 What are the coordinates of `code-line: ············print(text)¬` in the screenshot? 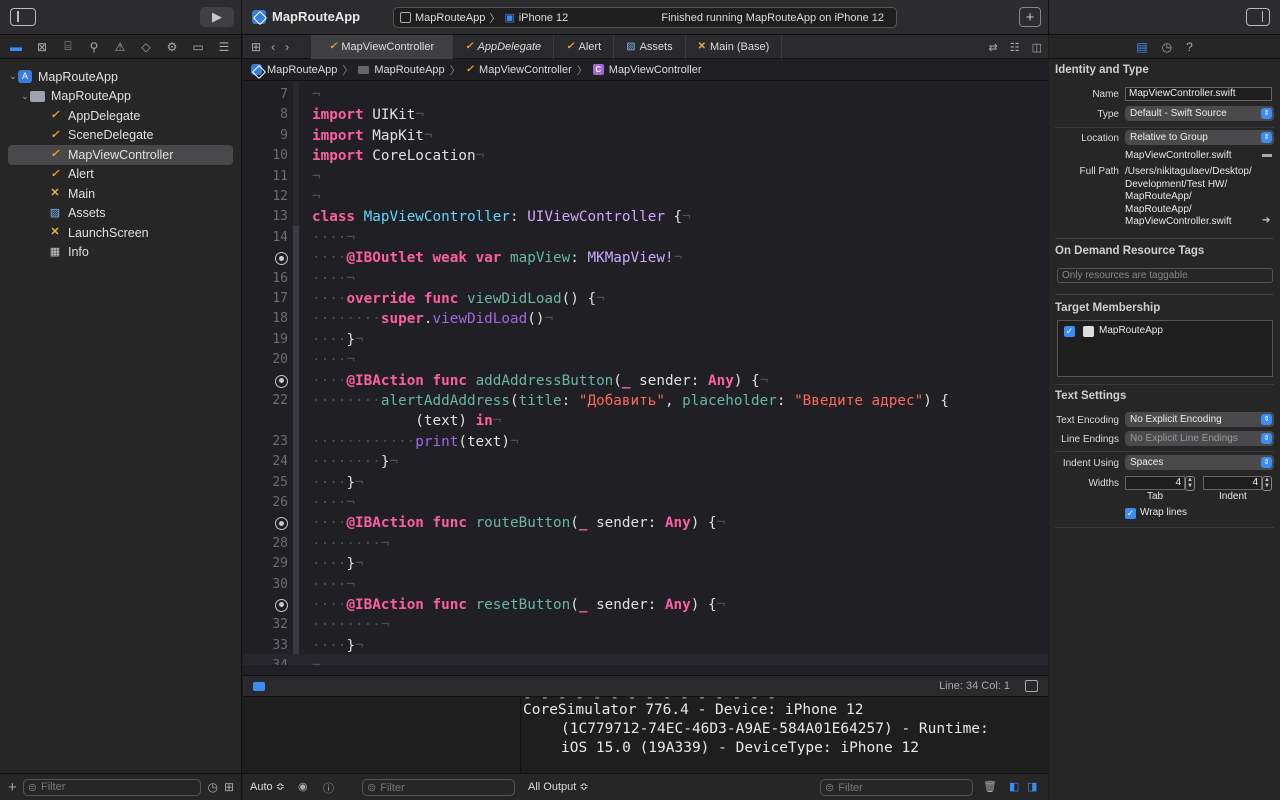 It's located at (415, 441).